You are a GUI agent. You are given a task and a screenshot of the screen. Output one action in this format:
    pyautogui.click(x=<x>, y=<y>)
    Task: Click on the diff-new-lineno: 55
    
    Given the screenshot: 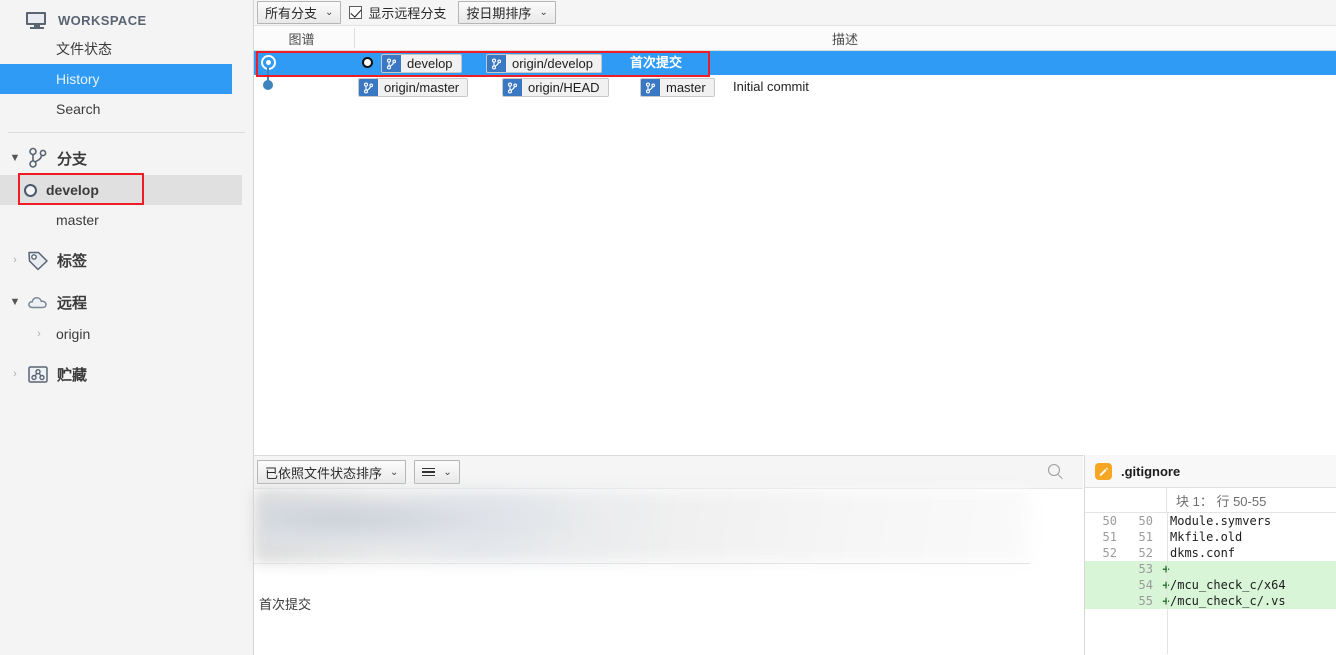 What is the action you would take?
    pyautogui.click(x=1145, y=601)
    